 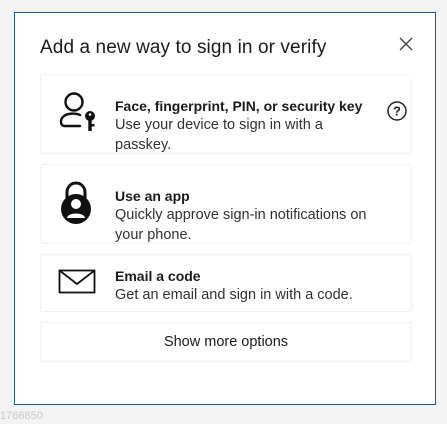 I want to click on close-button, so click(x=406, y=44).